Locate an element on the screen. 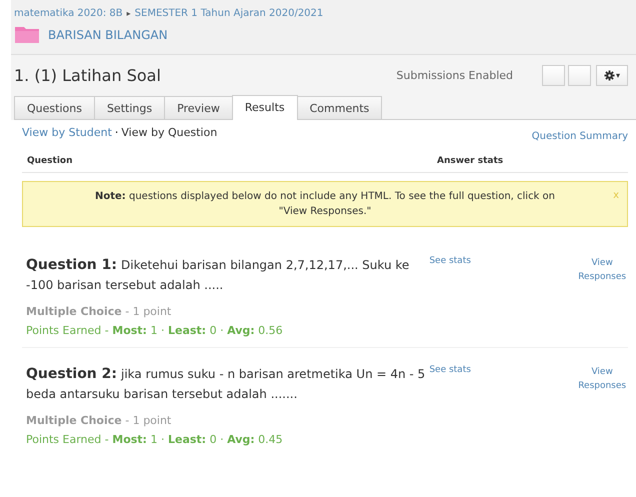 This screenshot has height=497, width=636. folder-icon is located at coordinates (27, 34).